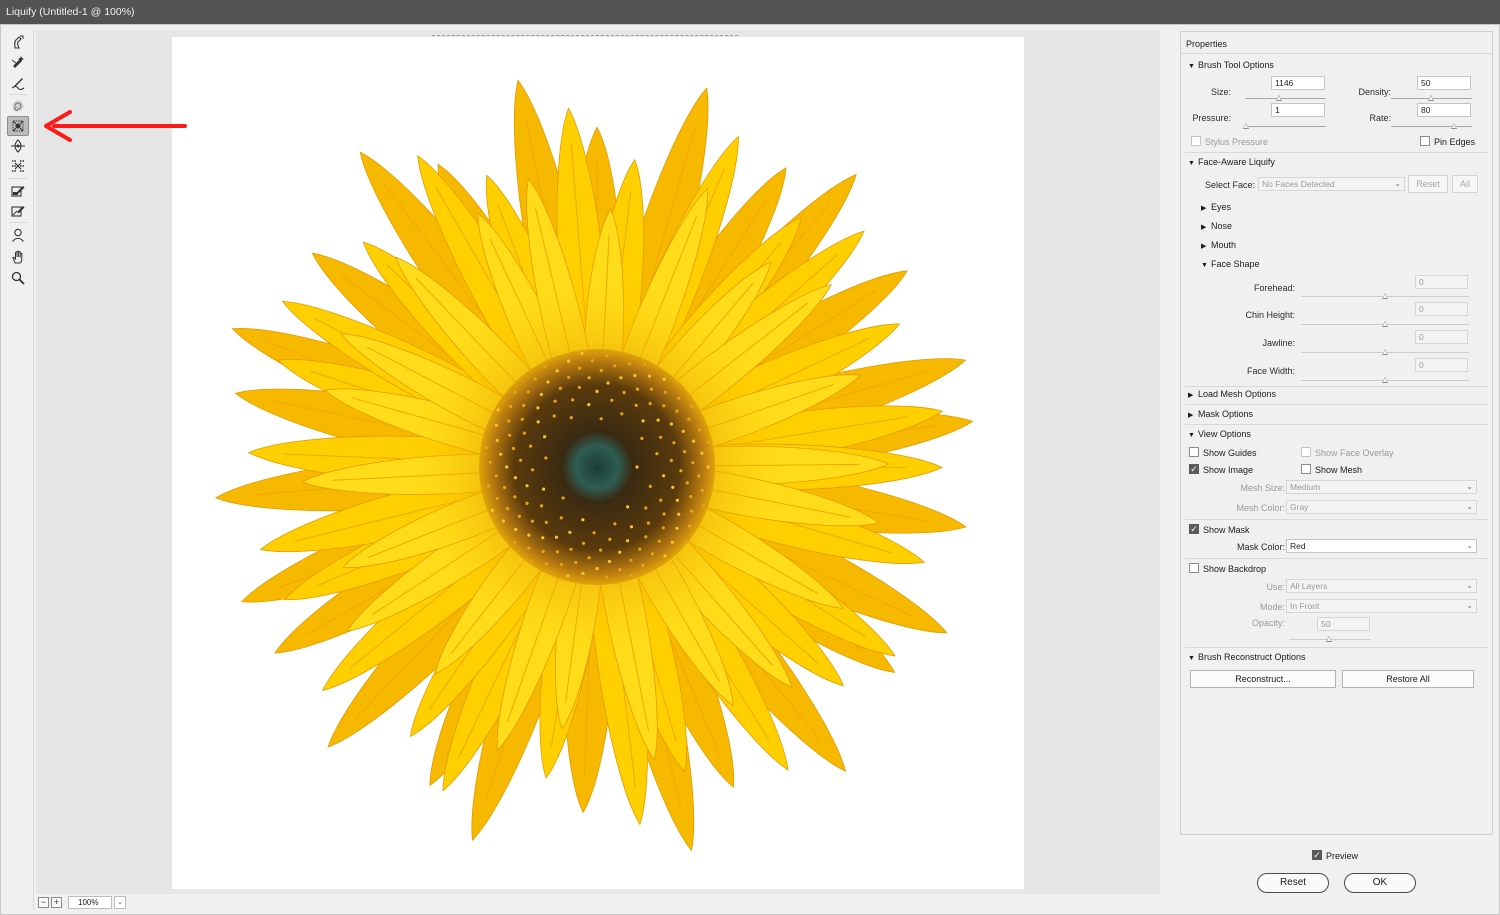 Image resolution: width=1500 pixels, height=915 pixels. Describe the element at coordinates (1246, 126) in the screenshot. I see `pressure-slider-thumb` at that location.